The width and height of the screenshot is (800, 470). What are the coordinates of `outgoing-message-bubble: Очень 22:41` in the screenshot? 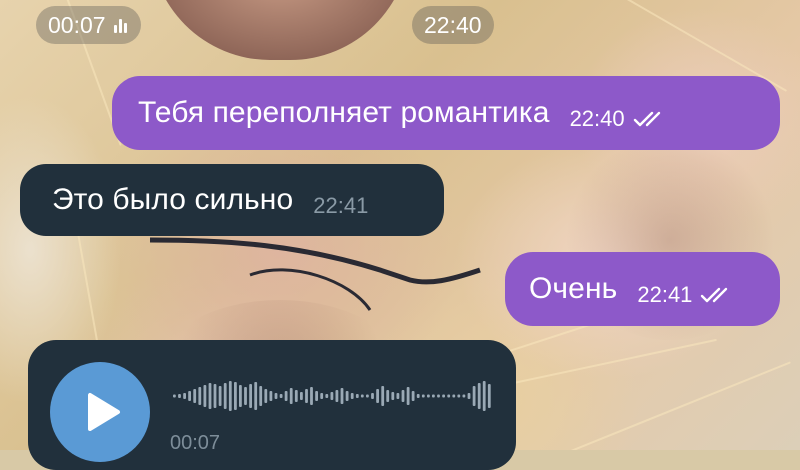 It's located at (642, 289).